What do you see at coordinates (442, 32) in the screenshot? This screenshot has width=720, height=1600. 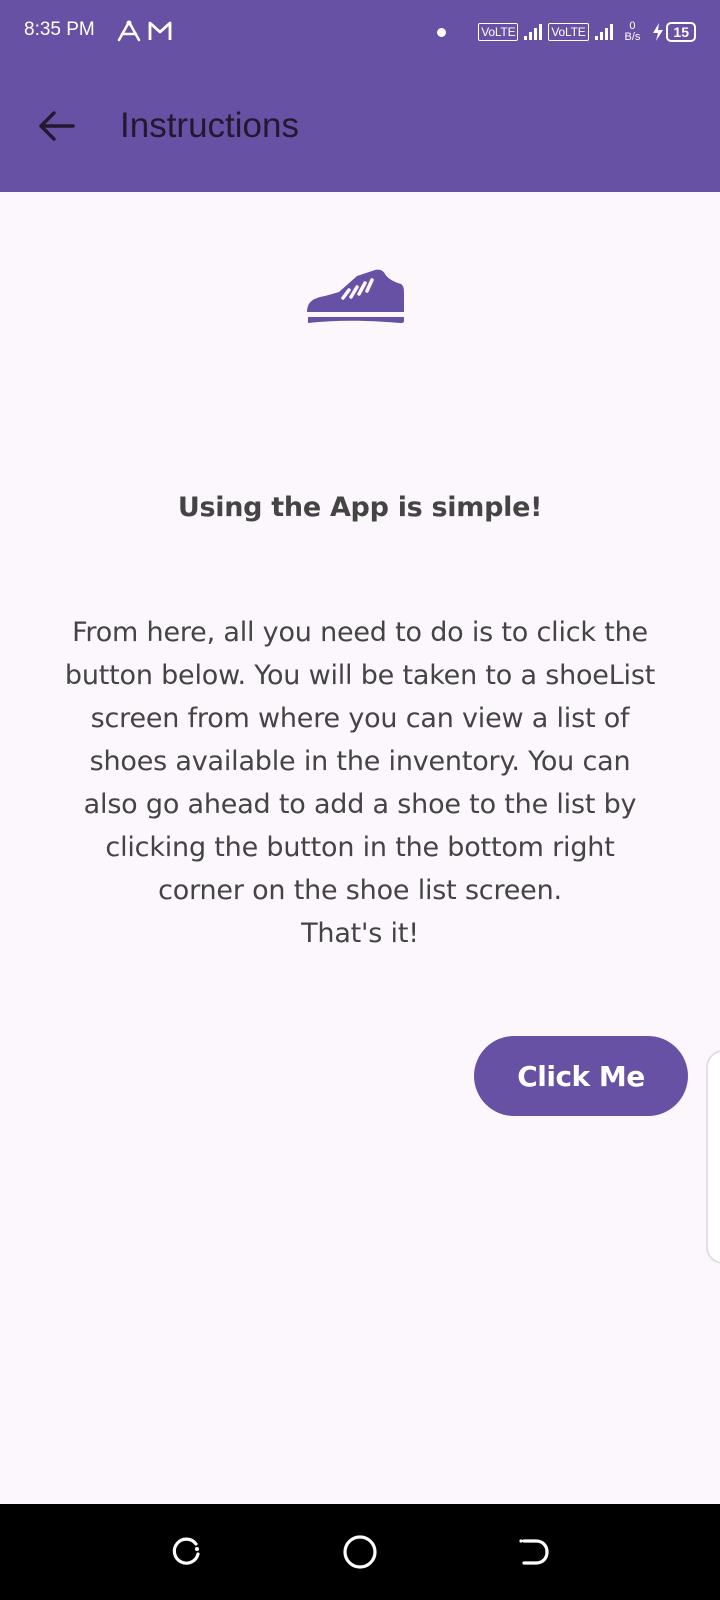 I see `notification-dot` at bounding box center [442, 32].